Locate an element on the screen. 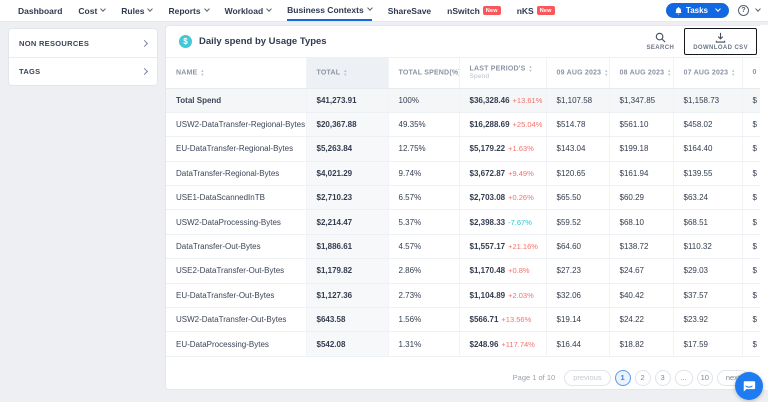 The height and width of the screenshot is (402, 768). cell-last-period: $1,104.89 +2.03% is located at coordinates (503, 296).